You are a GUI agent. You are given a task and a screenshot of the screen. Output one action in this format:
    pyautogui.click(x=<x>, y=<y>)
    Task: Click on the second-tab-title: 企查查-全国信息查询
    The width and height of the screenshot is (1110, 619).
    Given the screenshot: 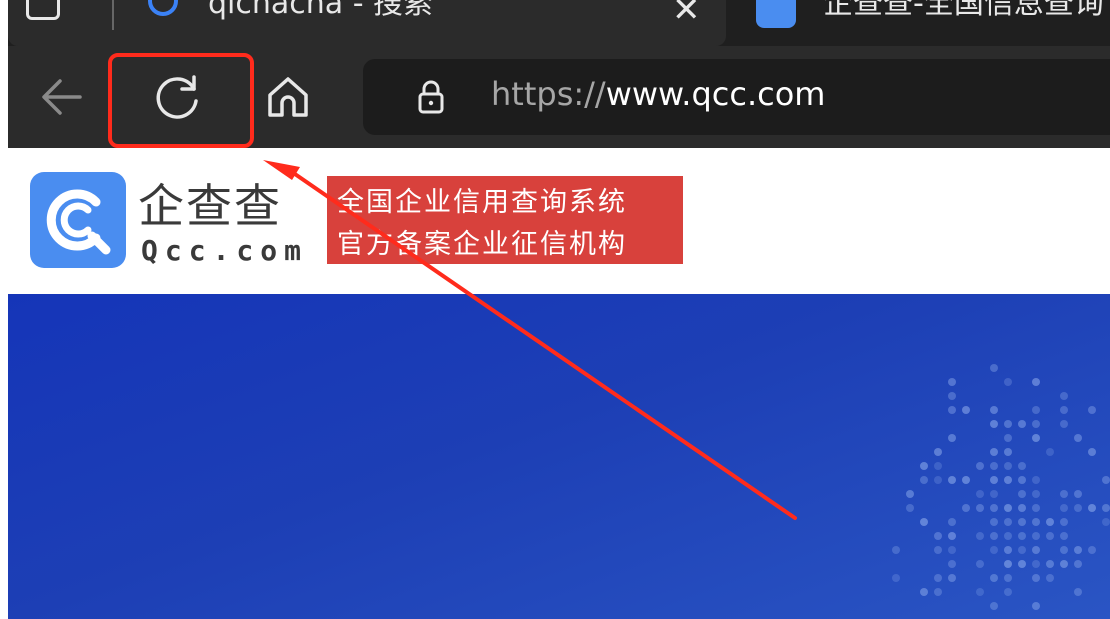 What is the action you would take?
    pyautogui.click(x=963, y=11)
    